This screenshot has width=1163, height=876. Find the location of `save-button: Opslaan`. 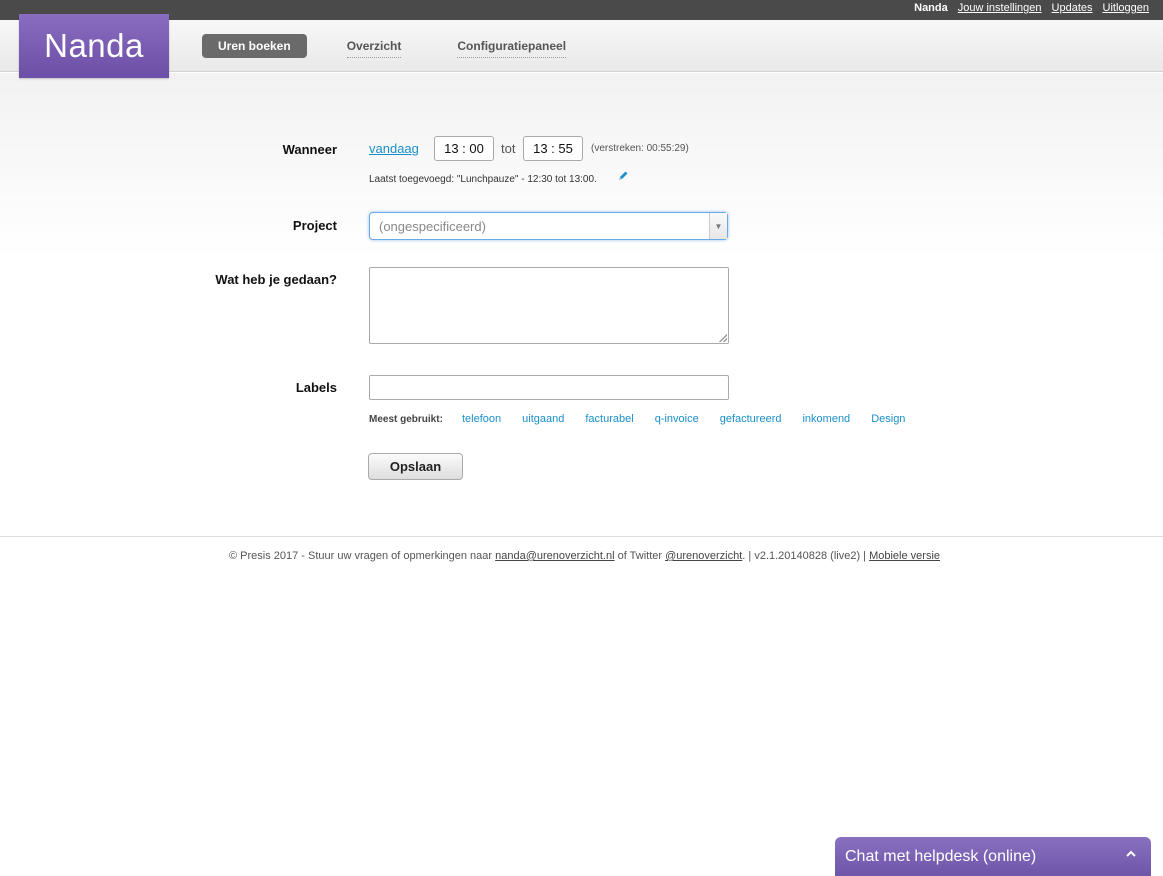

save-button: Opslaan is located at coordinates (415, 466).